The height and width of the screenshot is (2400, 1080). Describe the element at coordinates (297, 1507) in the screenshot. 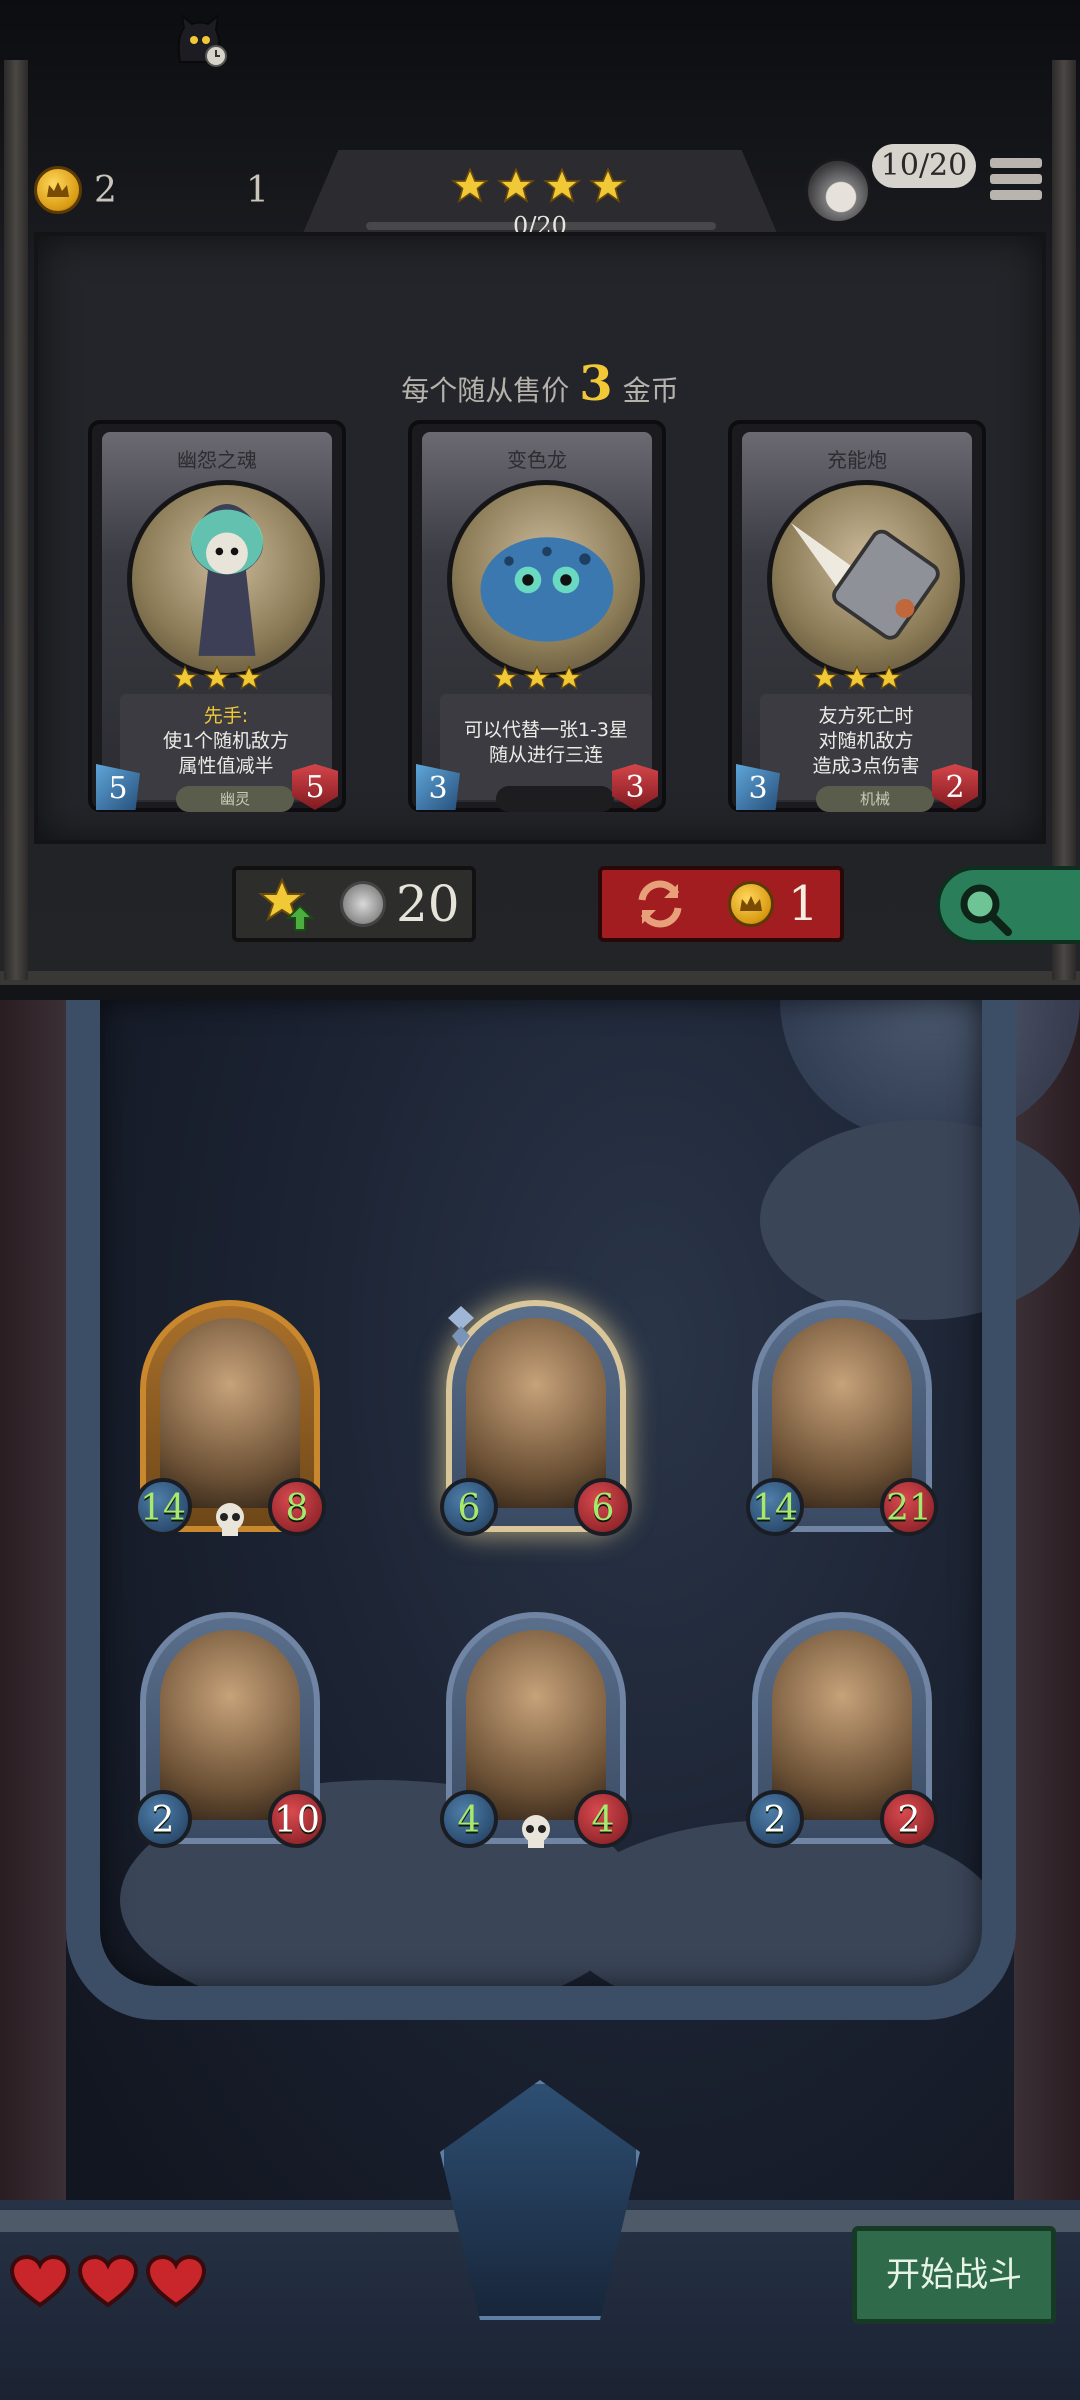

I see `minion-health: 8` at that location.